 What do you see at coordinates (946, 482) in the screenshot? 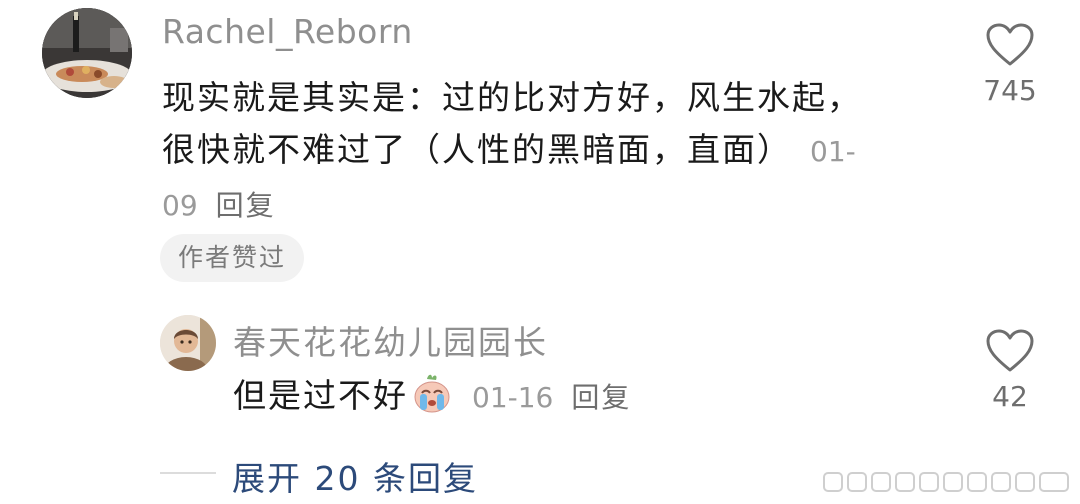
I see `watermark-logo` at bounding box center [946, 482].